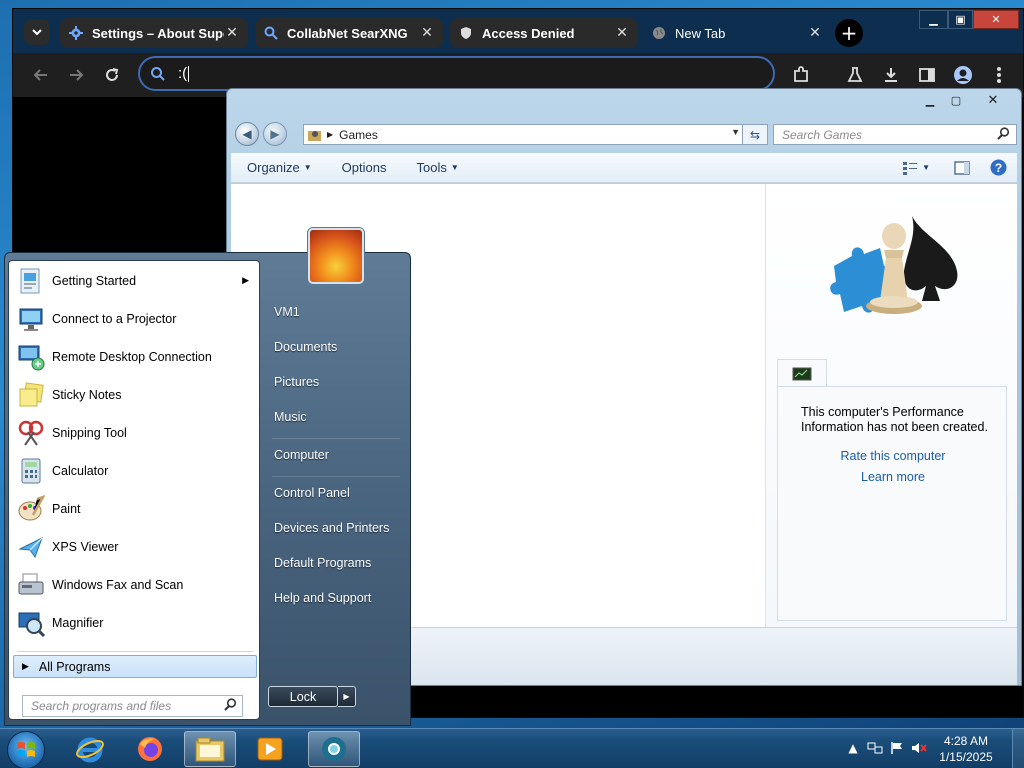  I want to click on labs-button, so click(855, 75).